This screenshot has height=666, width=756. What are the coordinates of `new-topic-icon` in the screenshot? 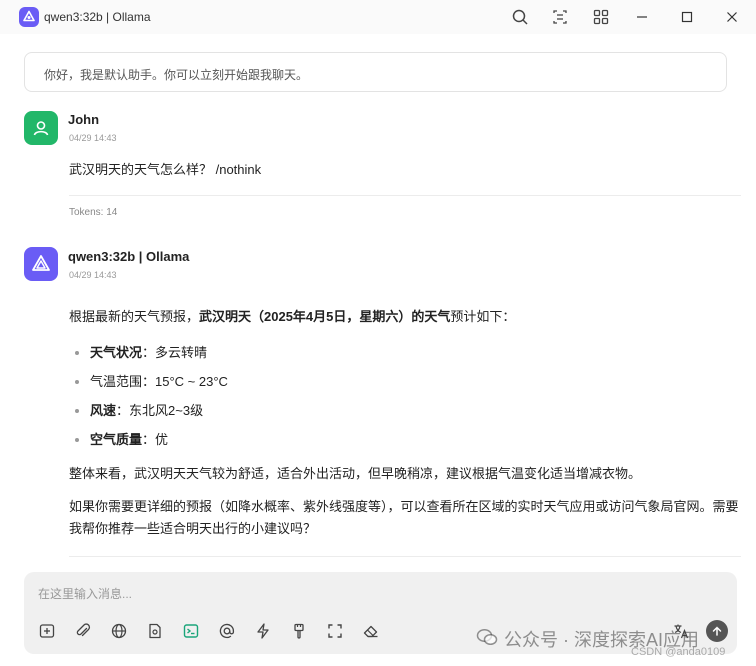 It's located at (47, 631).